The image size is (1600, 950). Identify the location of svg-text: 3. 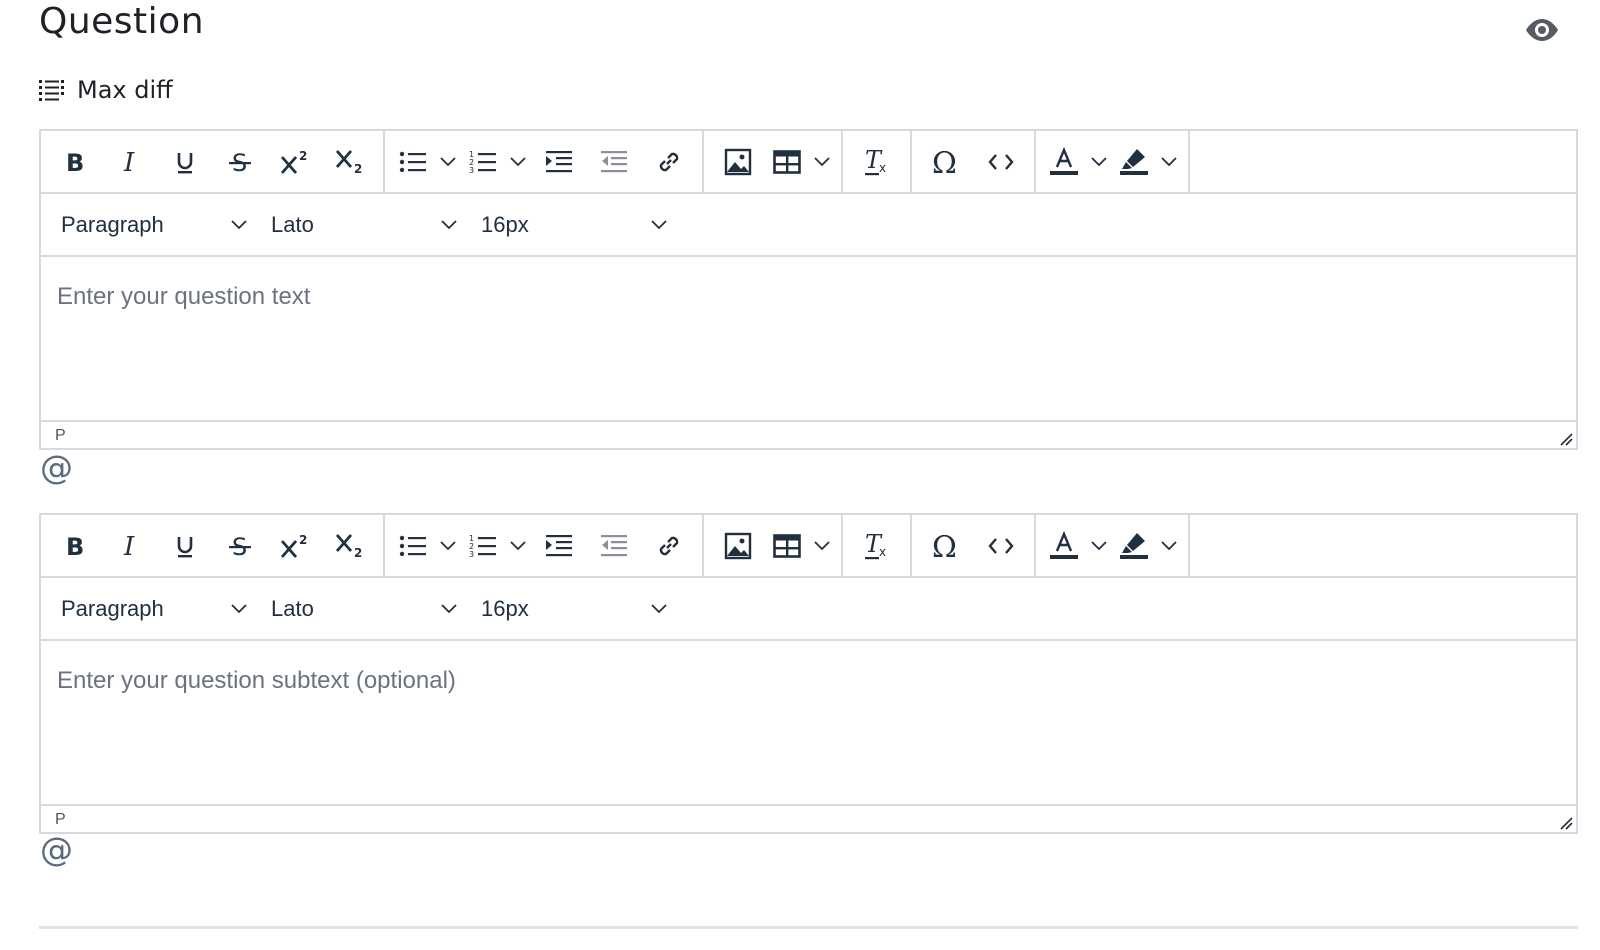
(471, 170).